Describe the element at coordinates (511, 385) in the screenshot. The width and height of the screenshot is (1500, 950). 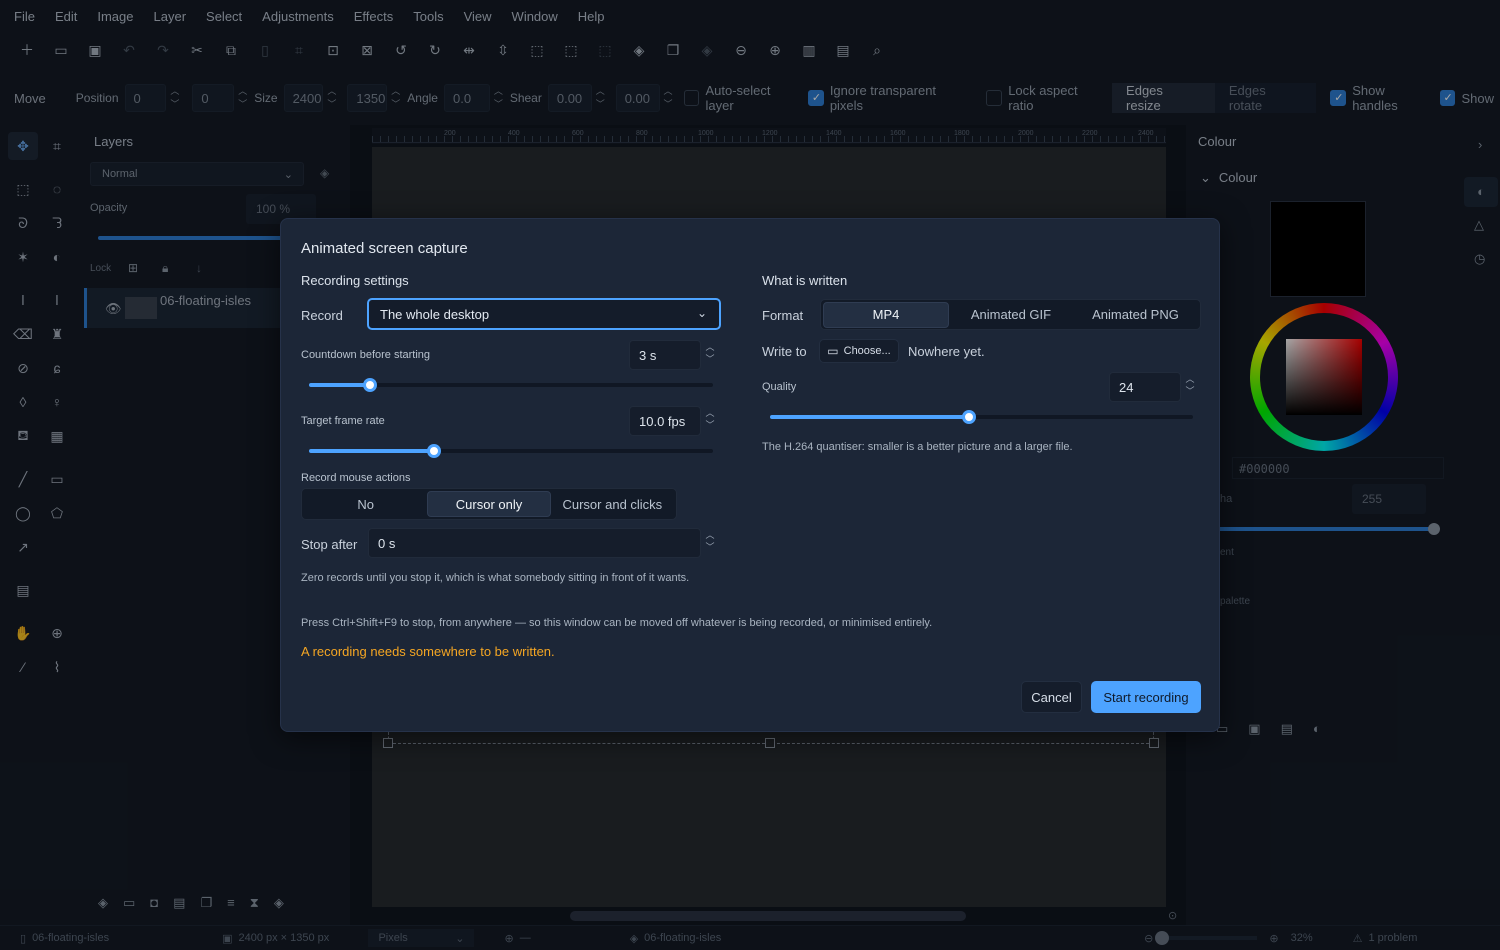
I see `countdown-slider` at that location.